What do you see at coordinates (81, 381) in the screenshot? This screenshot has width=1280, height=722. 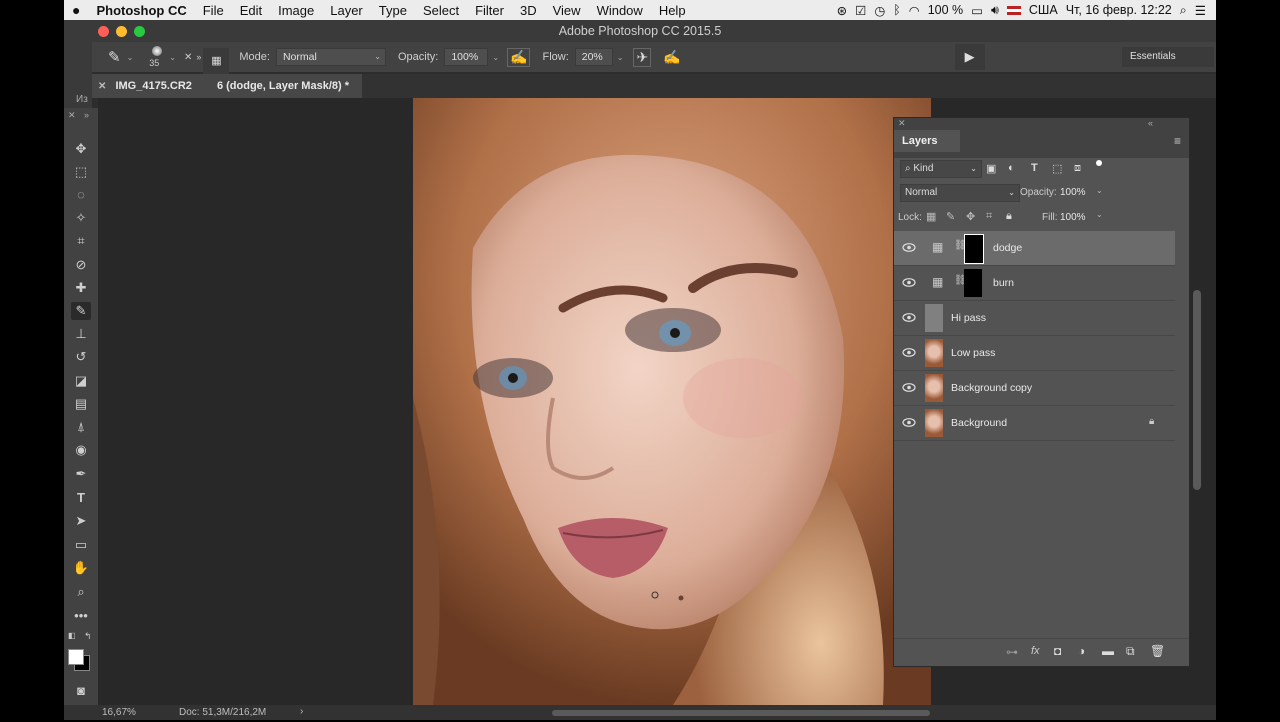 I see `eraser-tool-icon: ◪` at bounding box center [81, 381].